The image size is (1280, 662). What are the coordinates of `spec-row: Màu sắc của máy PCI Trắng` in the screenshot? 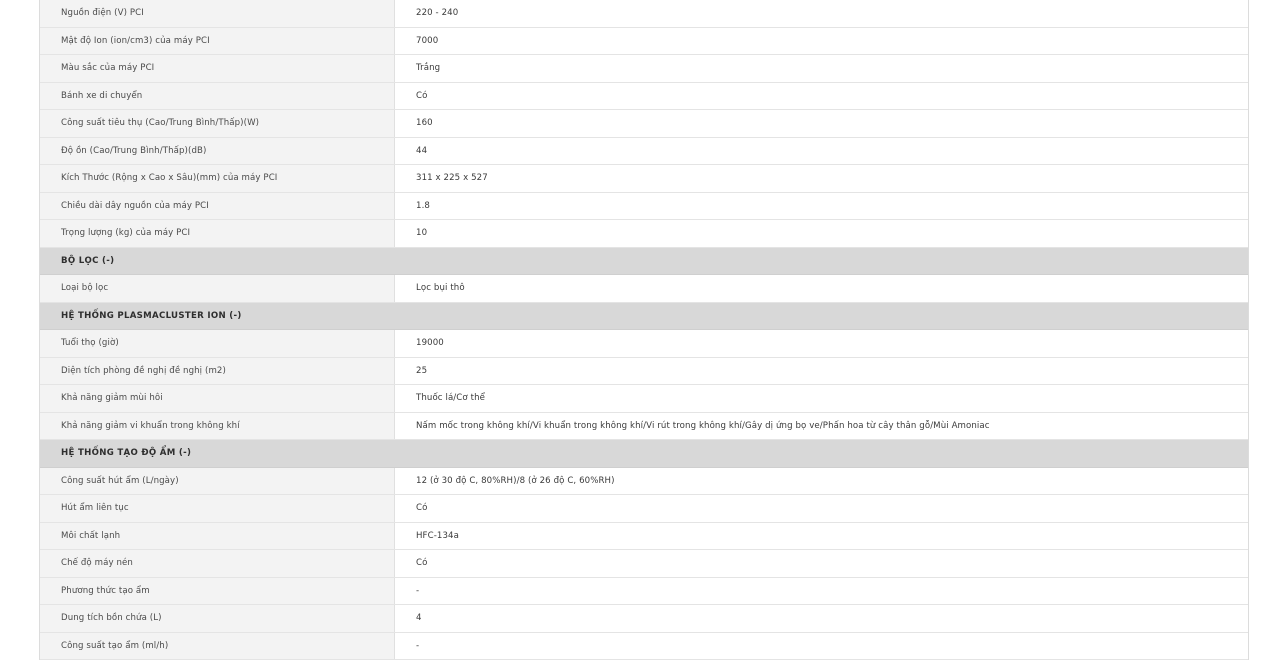 It's located at (644, 69).